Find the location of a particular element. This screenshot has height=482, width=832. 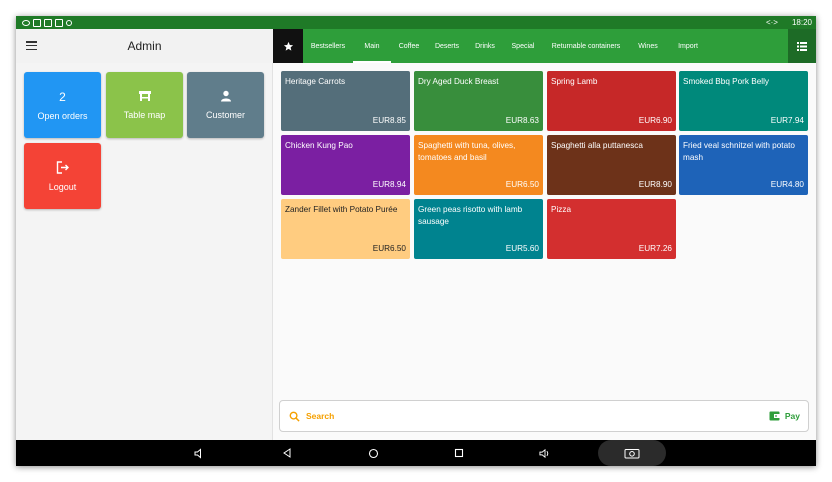

tab-drinks: Drinks is located at coordinates (485, 46).